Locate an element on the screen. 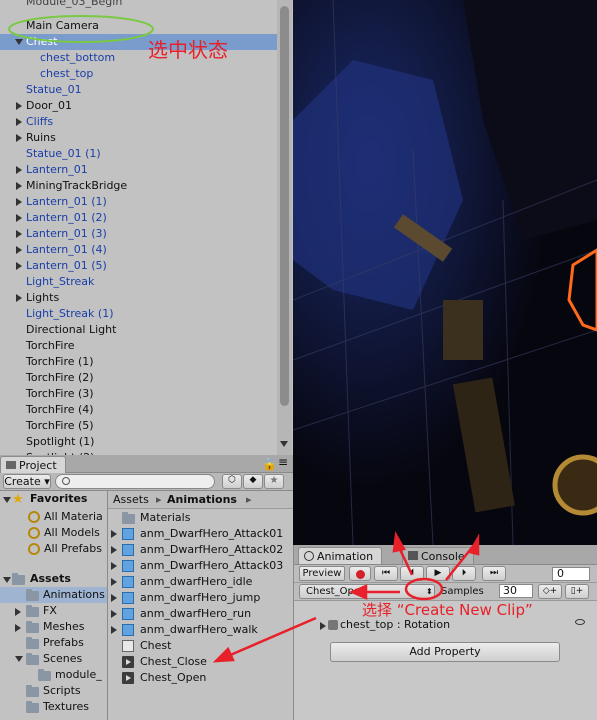  frame-field: 0 is located at coordinates (571, 574).